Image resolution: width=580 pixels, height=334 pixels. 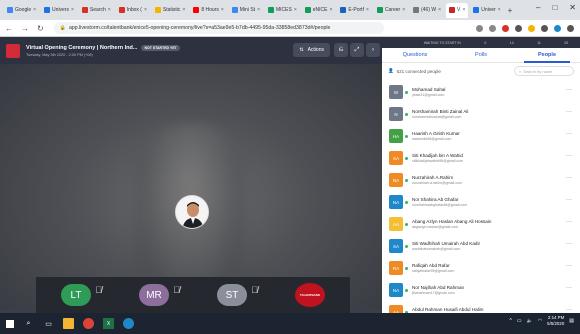 What do you see at coordinates (547, 55) in the screenshot?
I see `tab-people: People` at bounding box center [547, 55].